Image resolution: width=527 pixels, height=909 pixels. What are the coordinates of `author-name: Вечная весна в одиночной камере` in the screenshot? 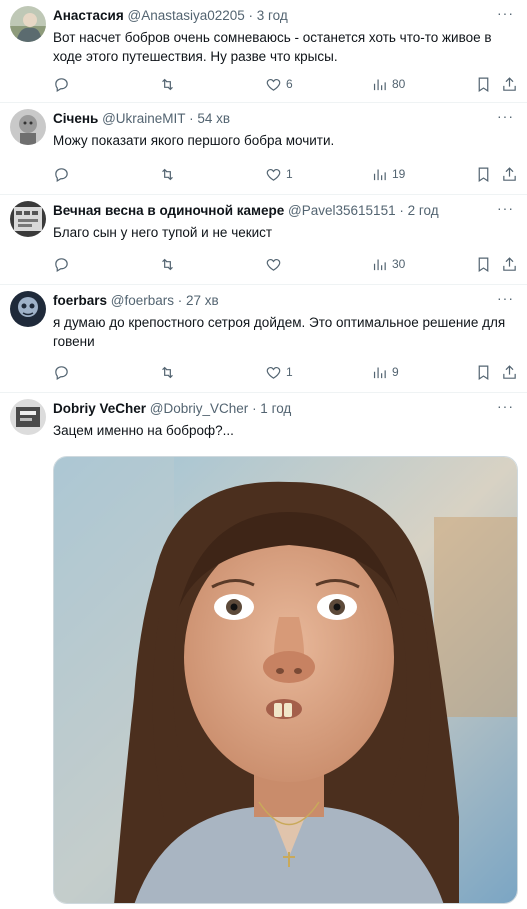 It's located at (168, 210).